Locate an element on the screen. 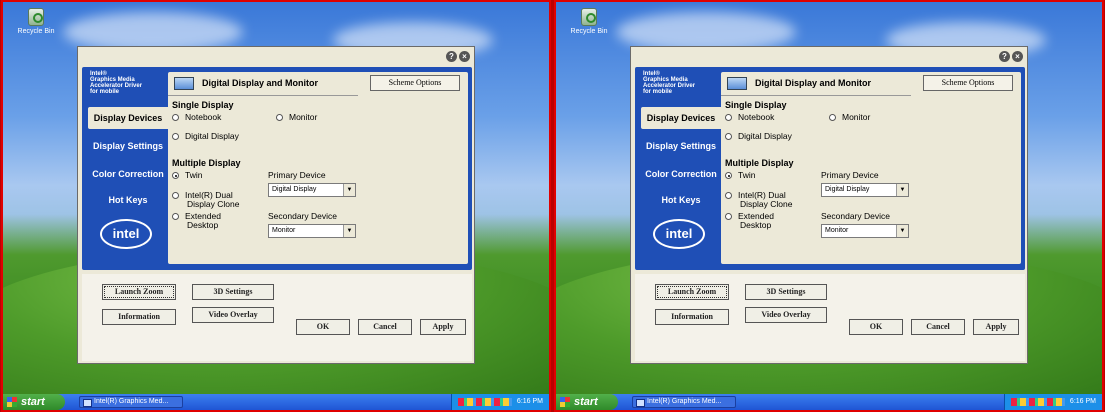 The height and width of the screenshot is (412, 1105). intel-logo: intel is located at coordinates (126, 234).